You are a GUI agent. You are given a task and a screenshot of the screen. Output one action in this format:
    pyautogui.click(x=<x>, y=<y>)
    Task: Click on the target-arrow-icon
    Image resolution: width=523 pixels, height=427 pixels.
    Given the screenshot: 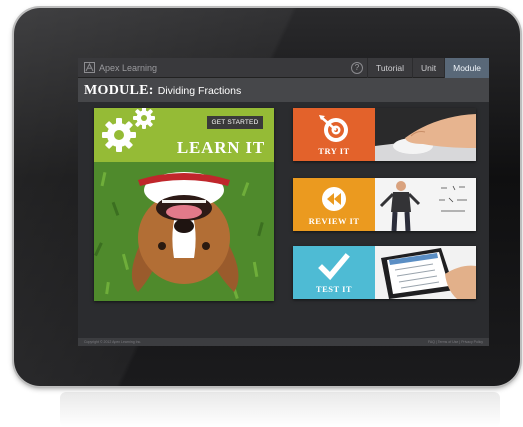 What is the action you would take?
    pyautogui.click(x=333, y=128)
    